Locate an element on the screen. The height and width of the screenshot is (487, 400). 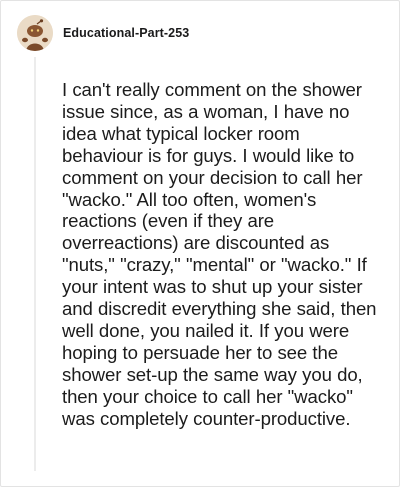
comment-header: Educational-Part-253 is located at coordinates (103, 33).